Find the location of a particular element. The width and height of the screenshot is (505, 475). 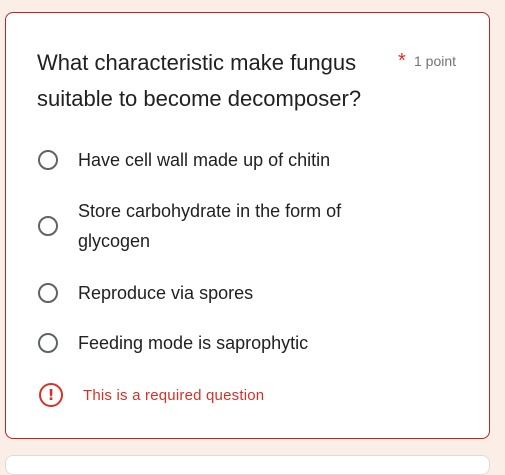

question-points: 1 point is located at coordinates (435, 61).